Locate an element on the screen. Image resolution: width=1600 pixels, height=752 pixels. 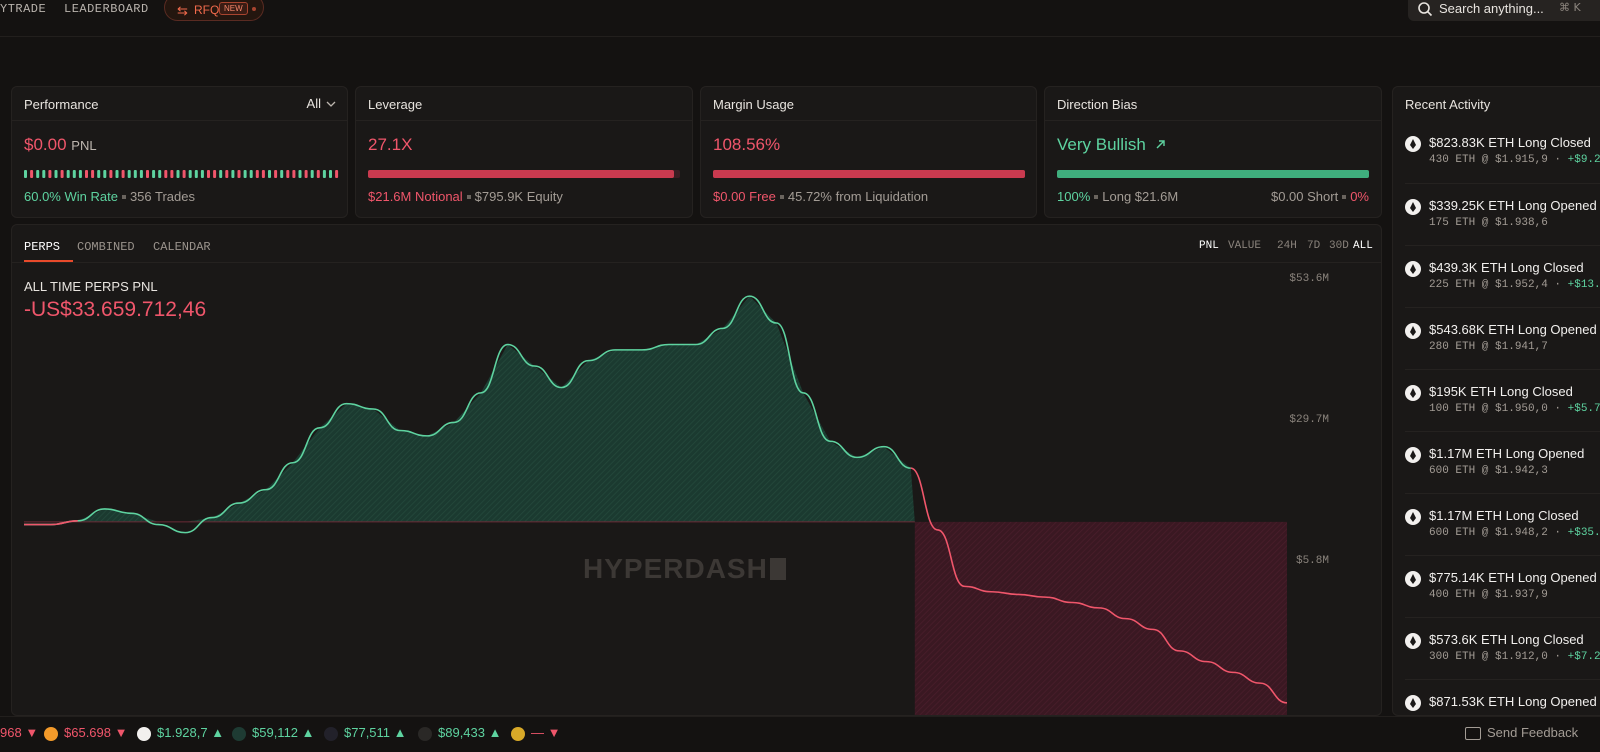
ticker-item: $77,511 ▲ is located at coordinates (375, 732).